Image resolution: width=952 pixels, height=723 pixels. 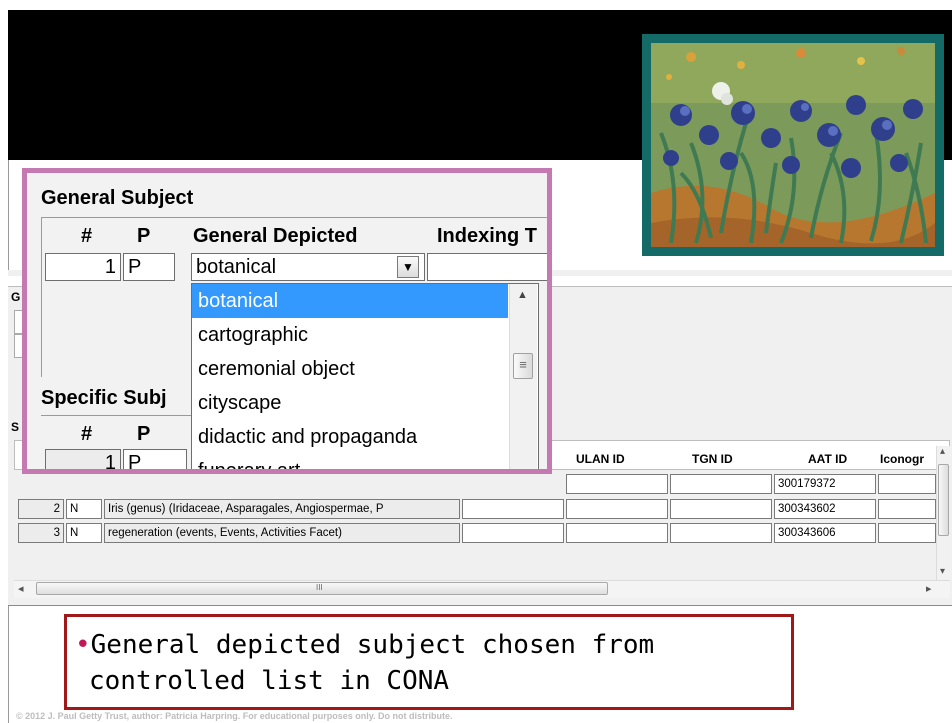 What do you see at coordinates (372, 645) in the screenshot?
I see `caption-text: General depicted subject chosen from` at bounding box center [372, 645].